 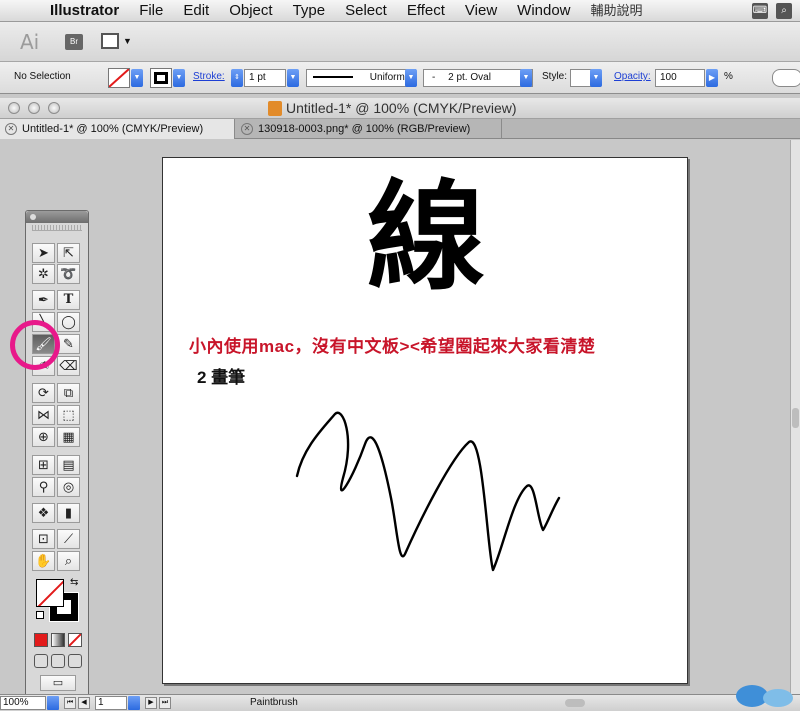 What do you see at coordinates (33, 217) in the screenshot?
I see `close-panel-icon` at bounding box center [33, 217].